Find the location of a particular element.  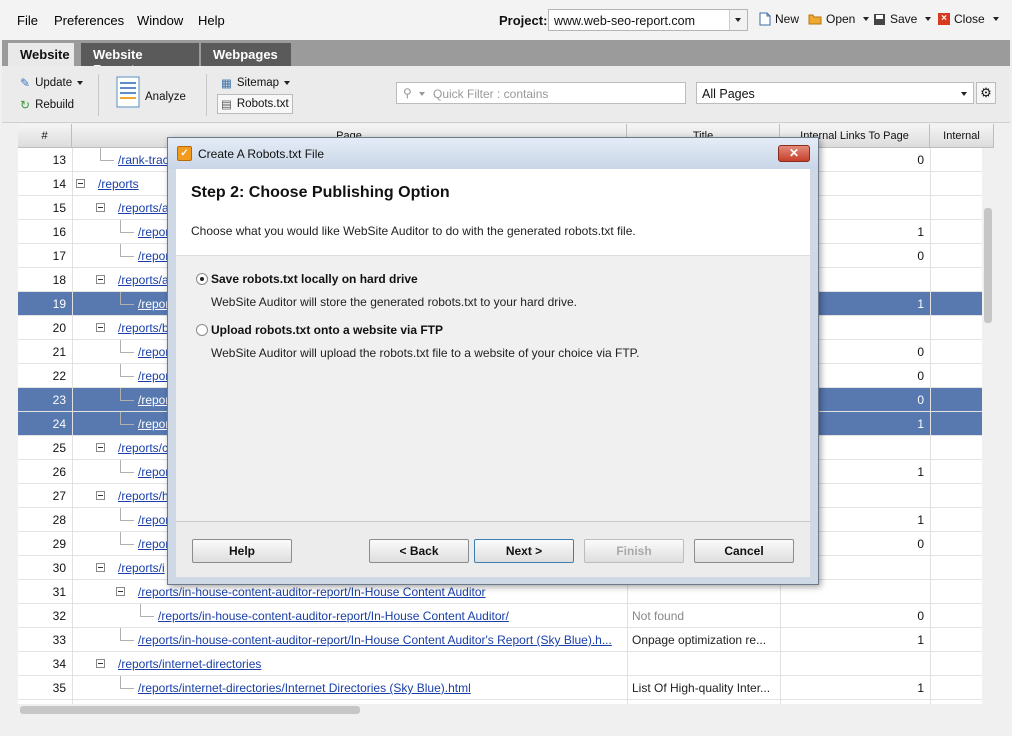

cancel-button: Cancel is located at coordinates (744, 551).